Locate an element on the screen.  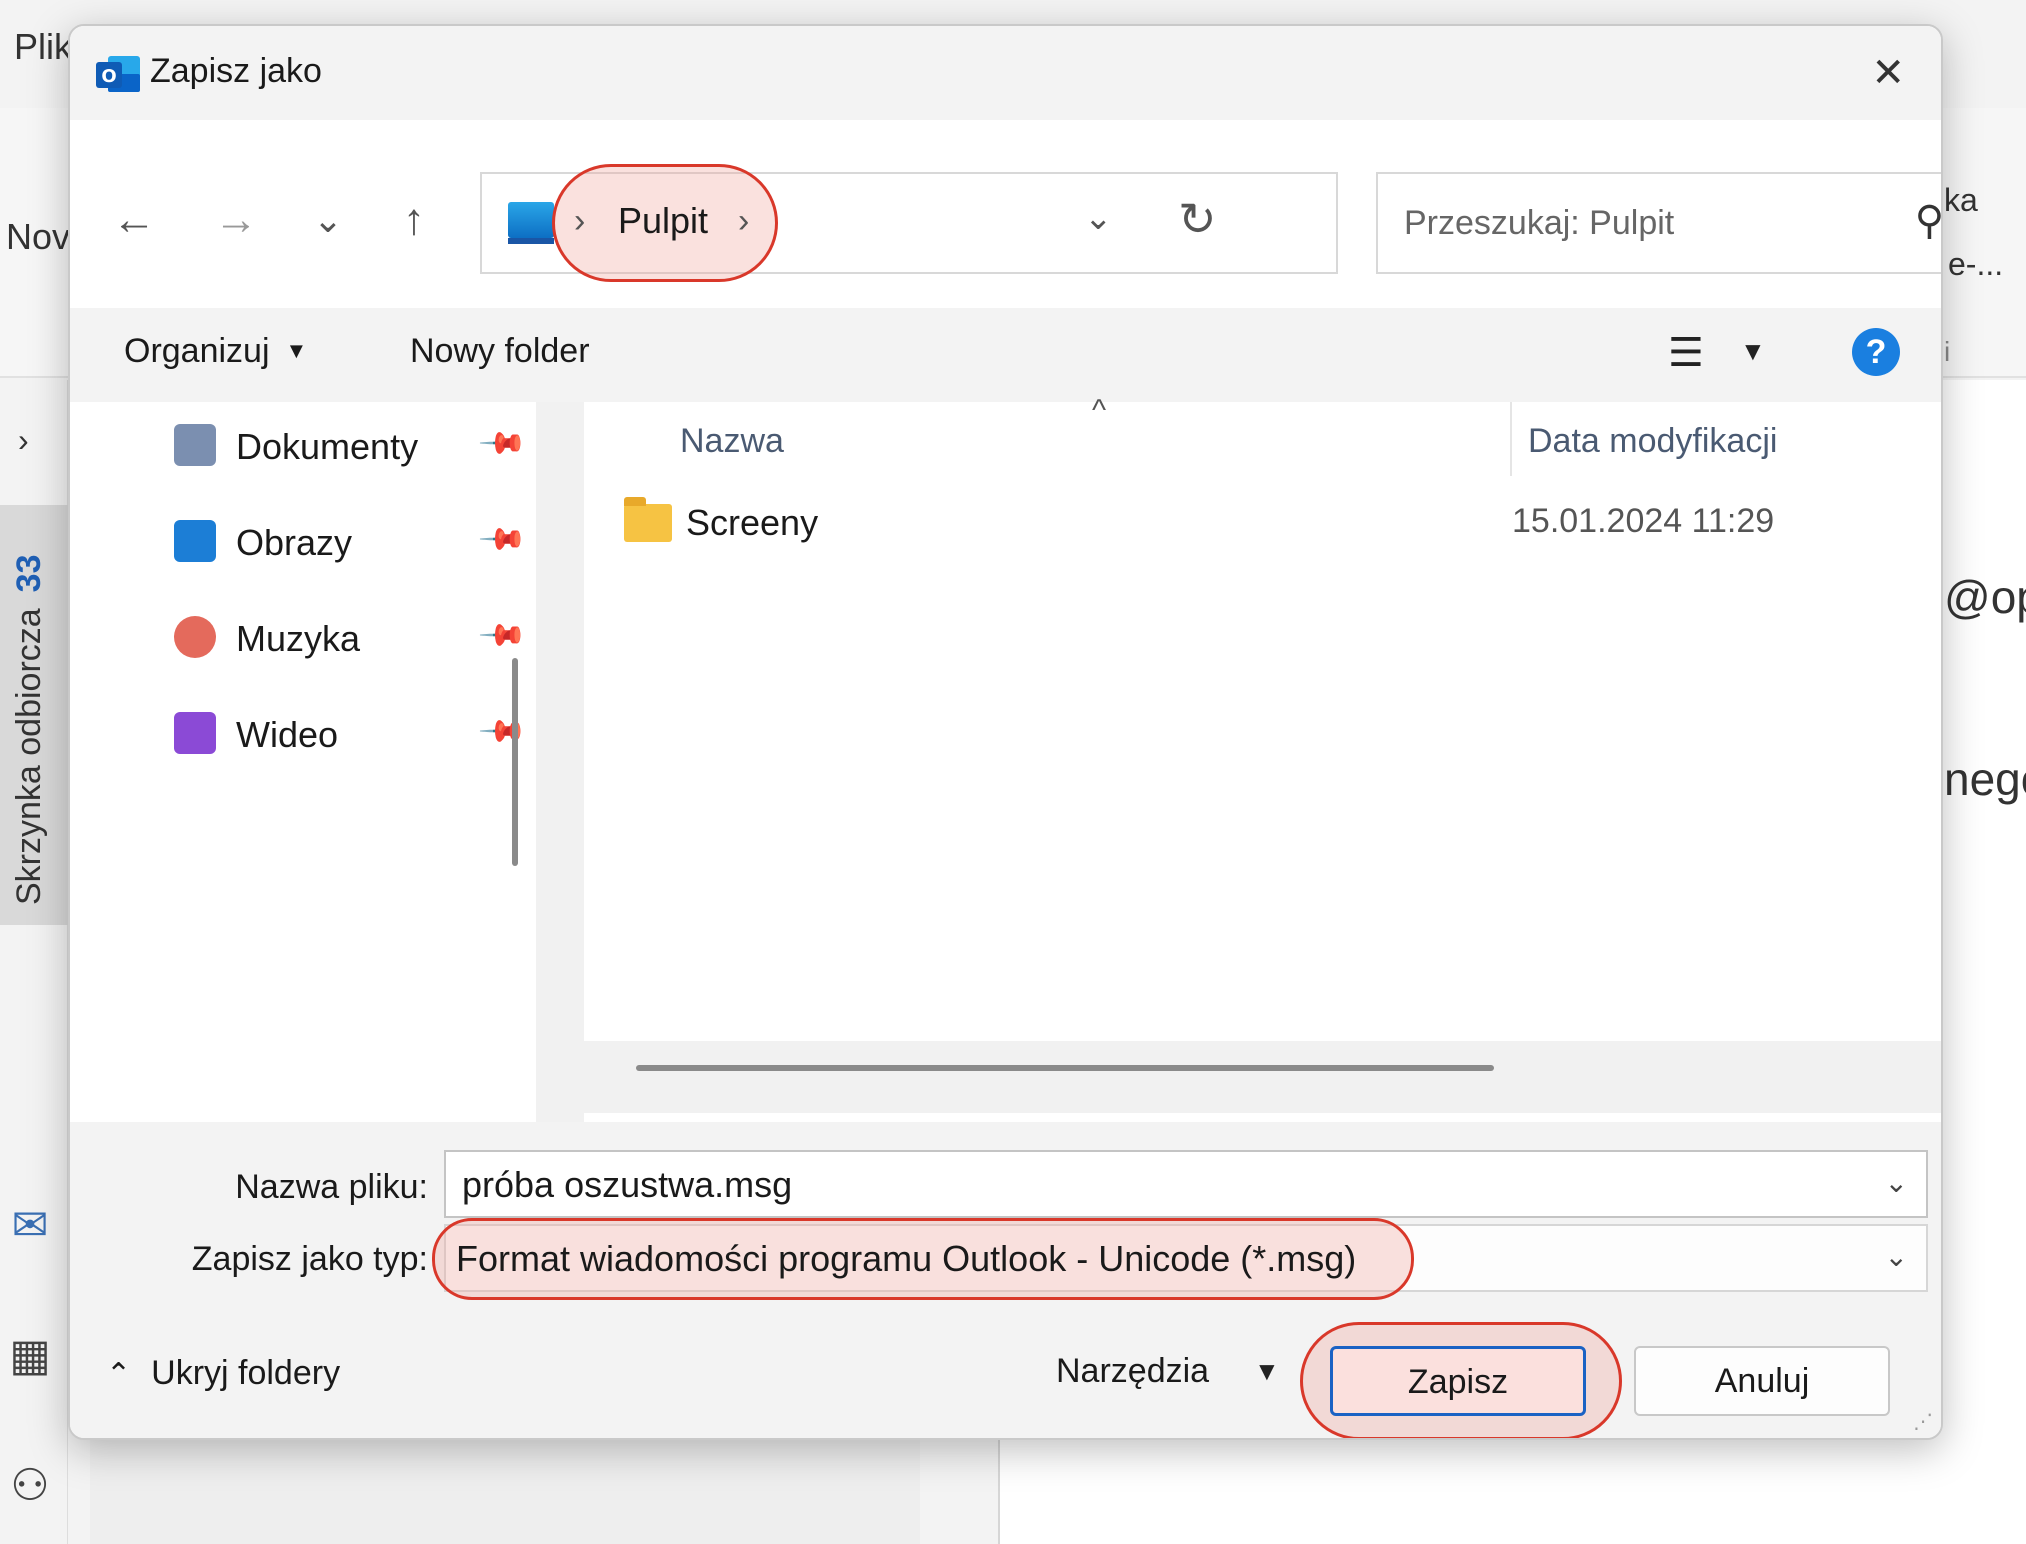
search-input: Przeszukaj: Pulpit ⚲ is located at coordinates (1658, 223).